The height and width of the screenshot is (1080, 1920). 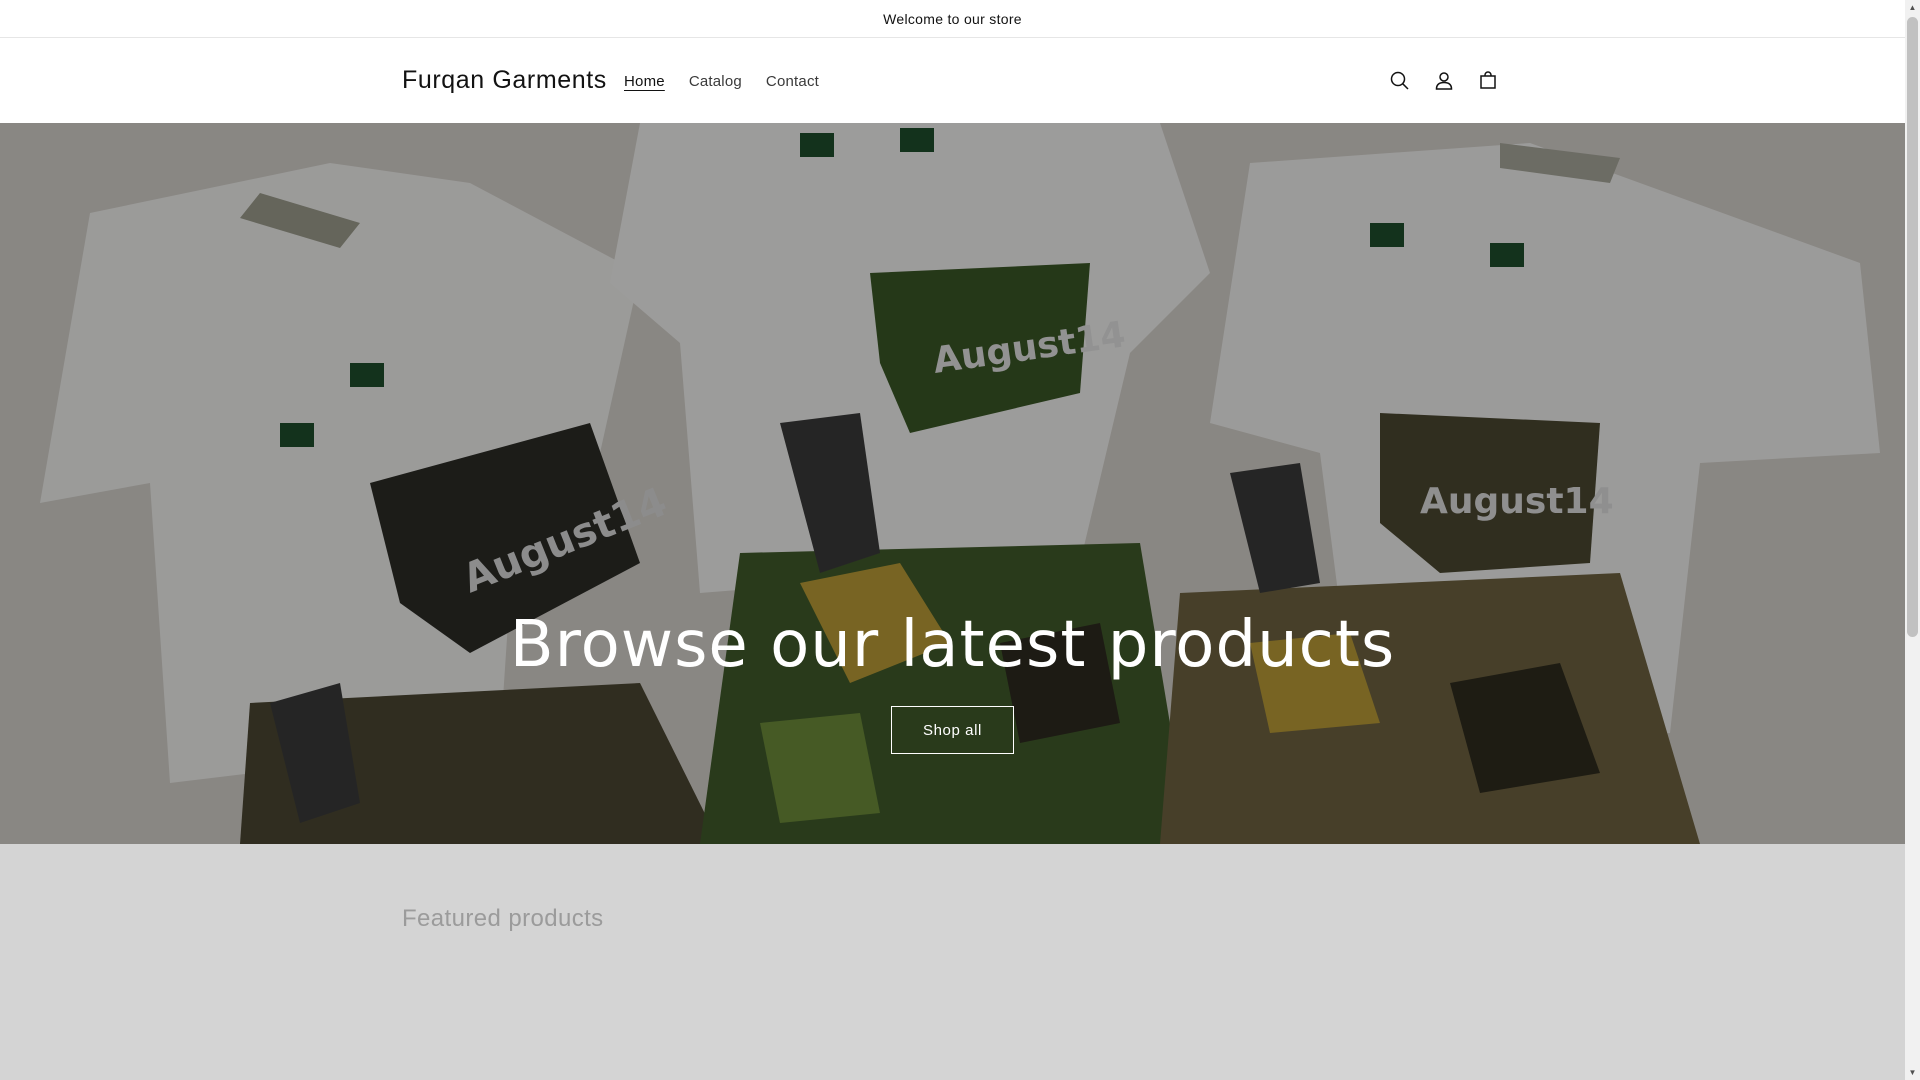 I want to click on cart-icon, so click(x=1488, y=80).